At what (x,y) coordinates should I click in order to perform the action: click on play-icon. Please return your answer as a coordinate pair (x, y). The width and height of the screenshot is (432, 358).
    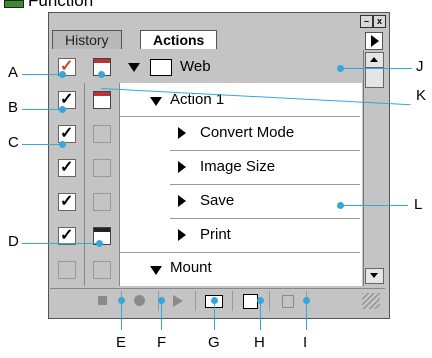
    Looking at the image, I should click on (178, 301).